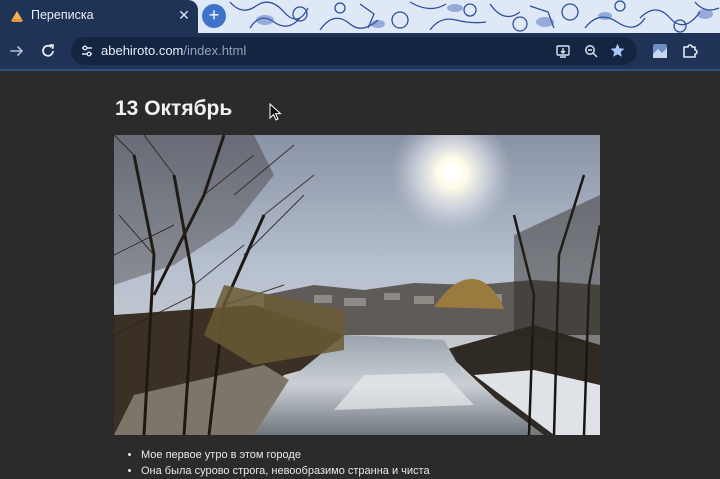 The width and height of the screenshot is (720, 479). I want to click on zoom-icon, so click(591, 51).